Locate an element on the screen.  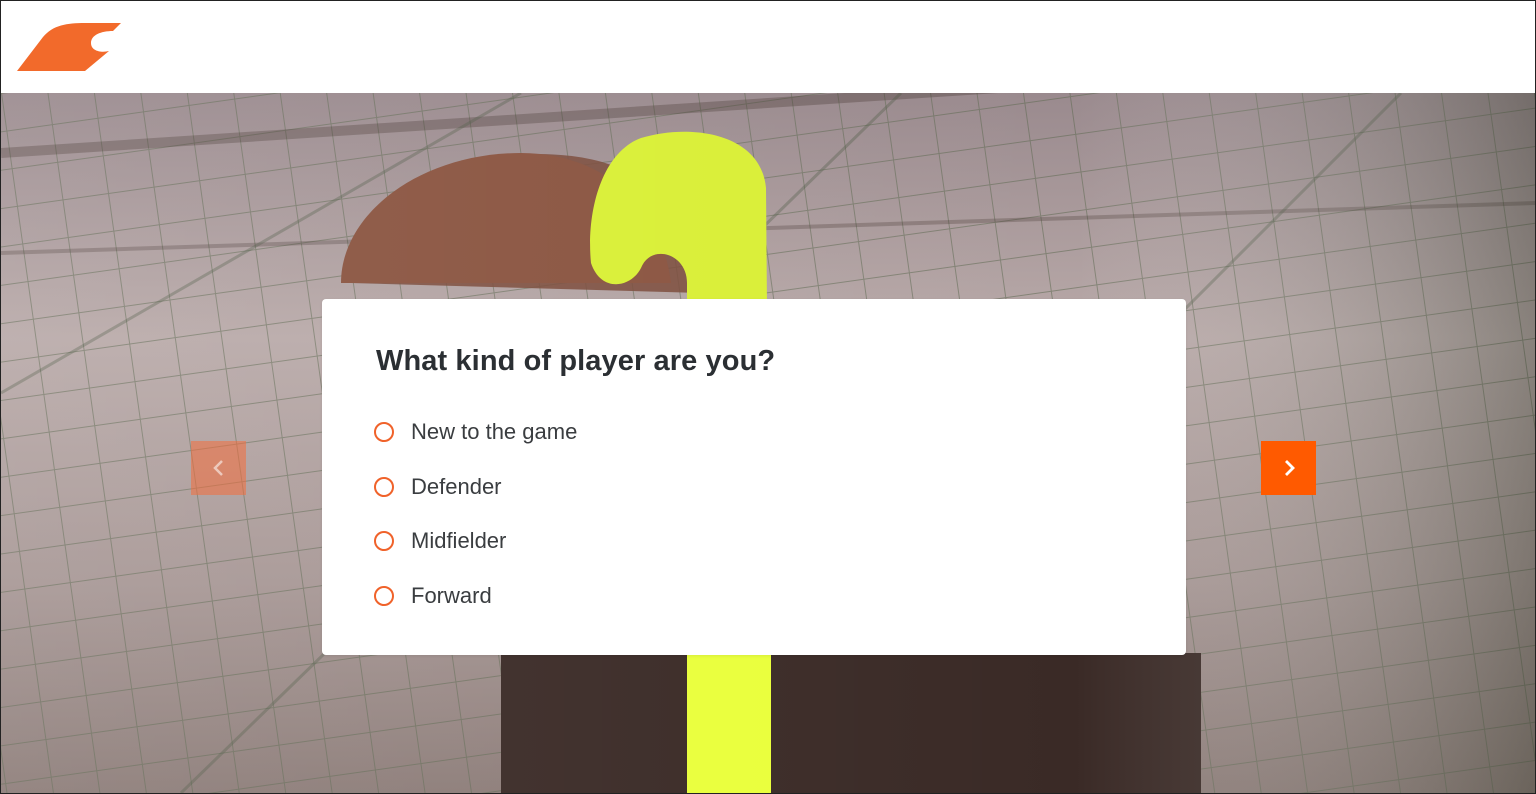
next-slide-button is located at coordinates (1288, 468).